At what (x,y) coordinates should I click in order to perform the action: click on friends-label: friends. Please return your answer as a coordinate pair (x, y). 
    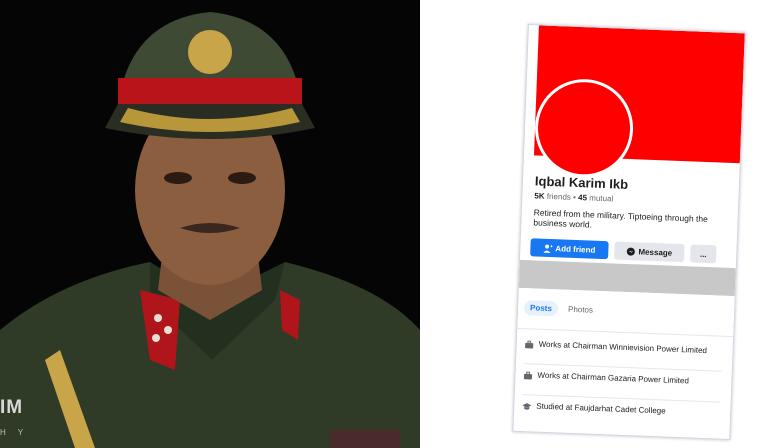
    Looking at the image, I should click on (559, 196).